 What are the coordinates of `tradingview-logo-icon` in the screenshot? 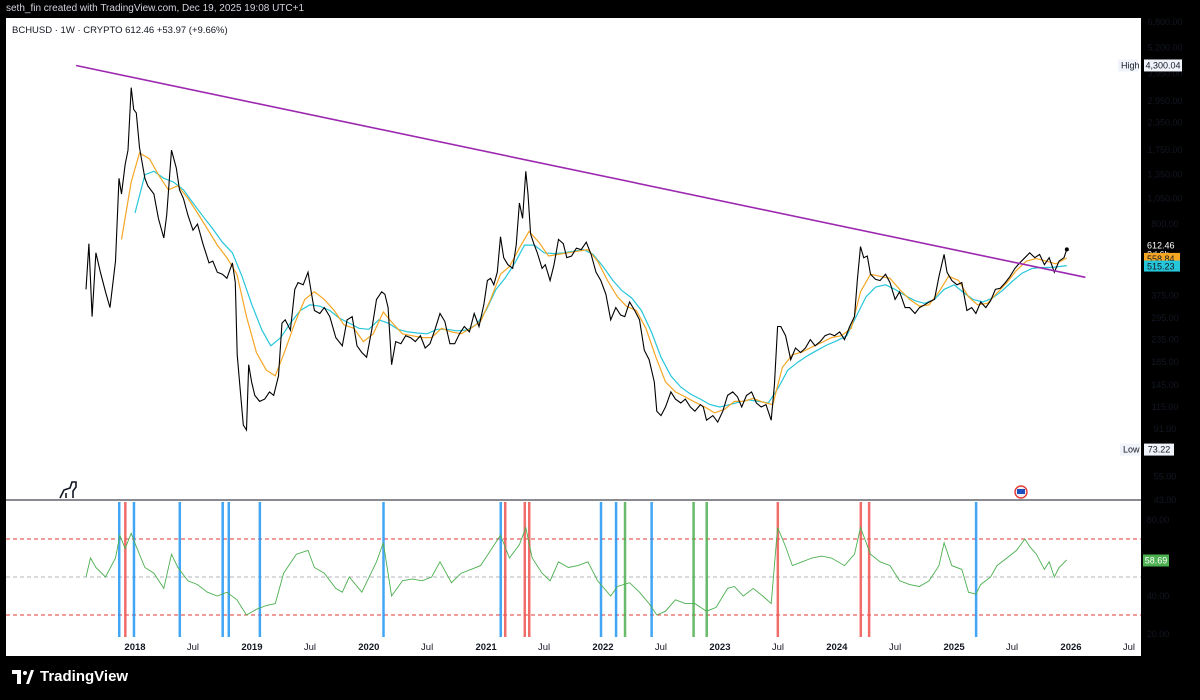 It's located at (23, 676).